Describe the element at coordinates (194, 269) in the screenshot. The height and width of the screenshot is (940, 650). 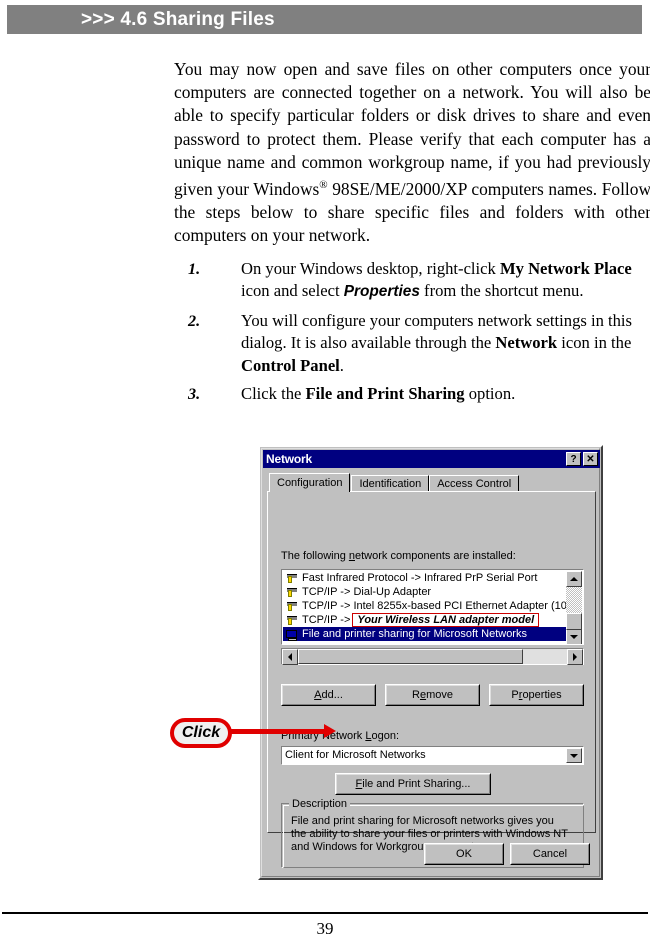
I see `step-number: 1.` at that location.